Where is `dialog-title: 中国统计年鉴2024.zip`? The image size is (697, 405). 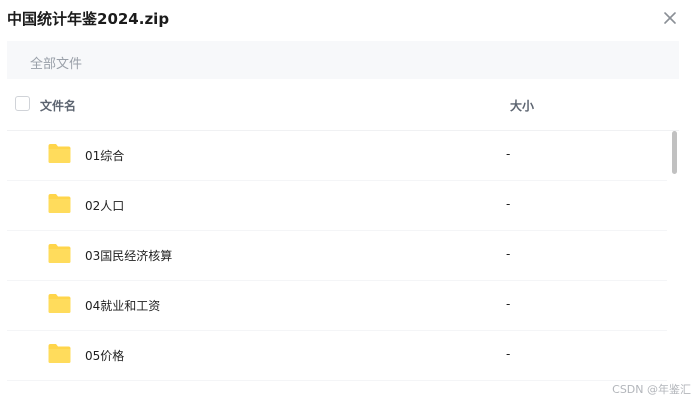 dialog-title: 中国统计年鉴2024.zip is located at coordinates (88, 19).